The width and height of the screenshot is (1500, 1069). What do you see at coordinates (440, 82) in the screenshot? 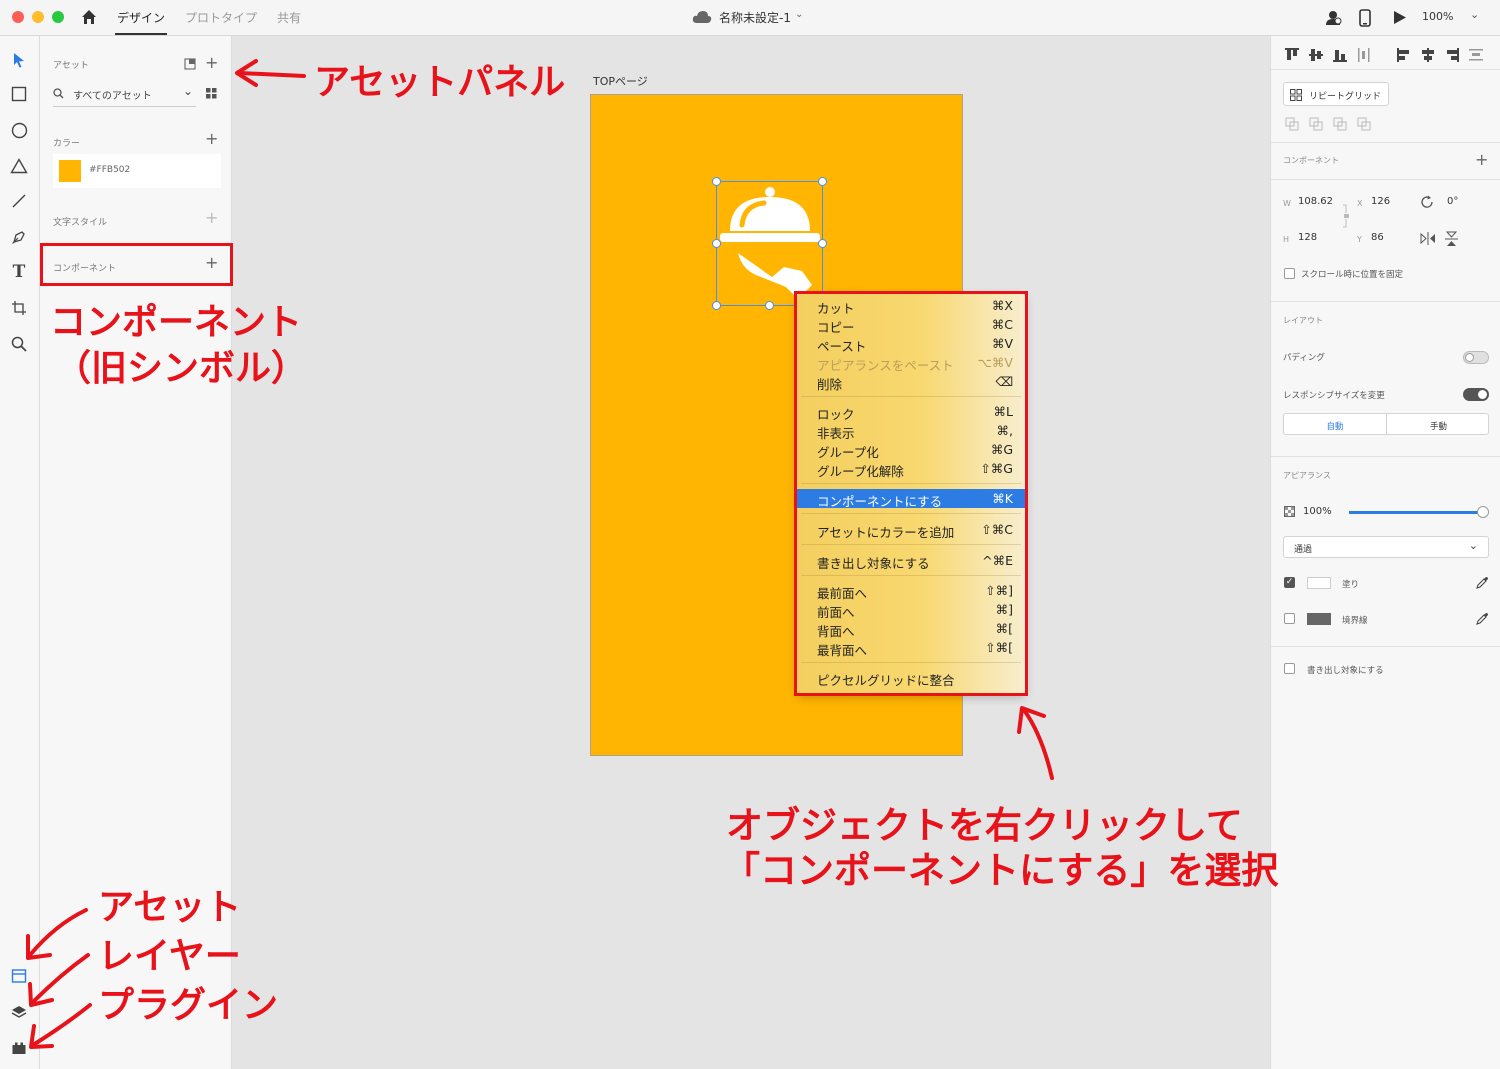
I see `annotation-asset-panel: アセットパネル` at bounding box center [440, 82].